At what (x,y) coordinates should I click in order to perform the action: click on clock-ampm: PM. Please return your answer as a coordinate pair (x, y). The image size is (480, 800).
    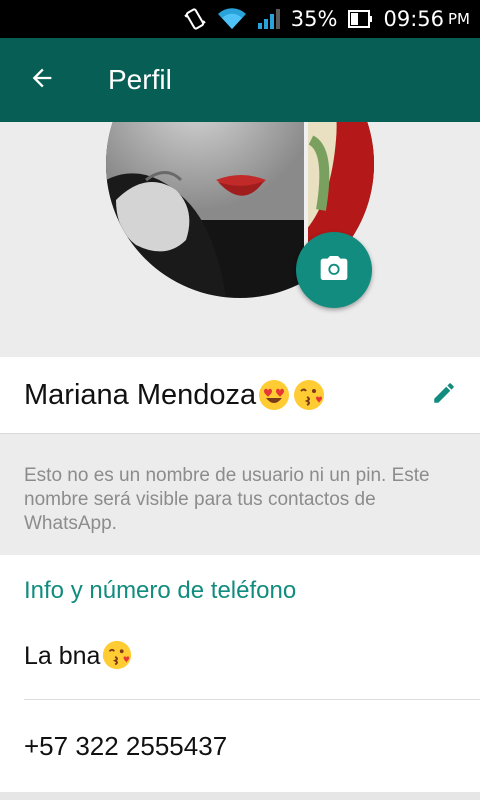
    Looking at the image, I should click on (459, 19).